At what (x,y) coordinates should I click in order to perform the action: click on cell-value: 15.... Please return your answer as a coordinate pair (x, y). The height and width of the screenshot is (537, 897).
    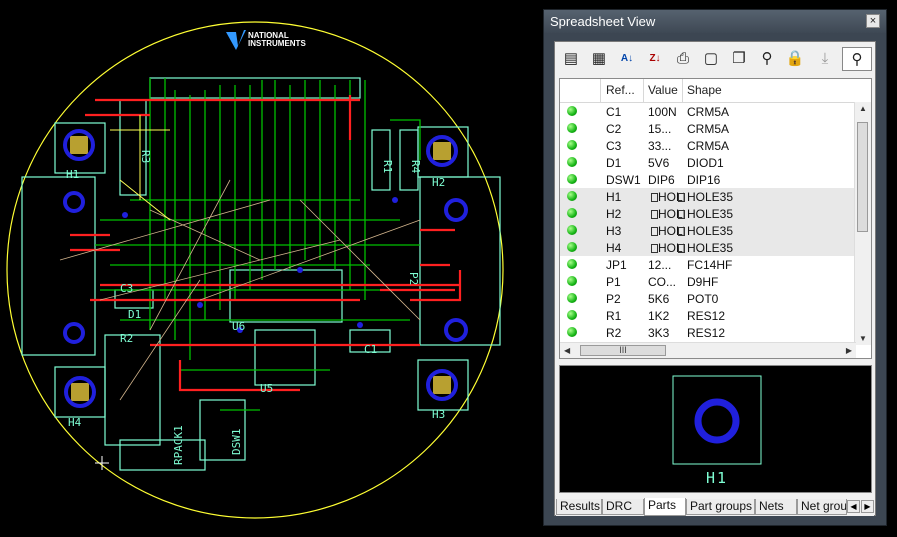
    Looking at the image, I should click on (666, 129).